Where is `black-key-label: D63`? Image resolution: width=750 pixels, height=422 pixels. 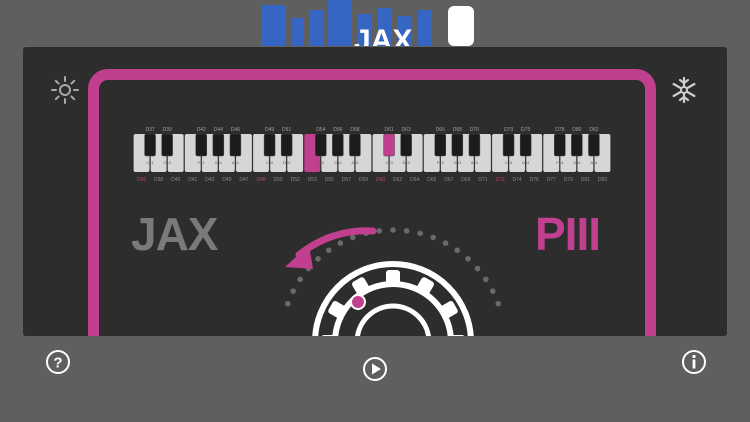
black-key-label: D63 is located at coordinates (406, 130).